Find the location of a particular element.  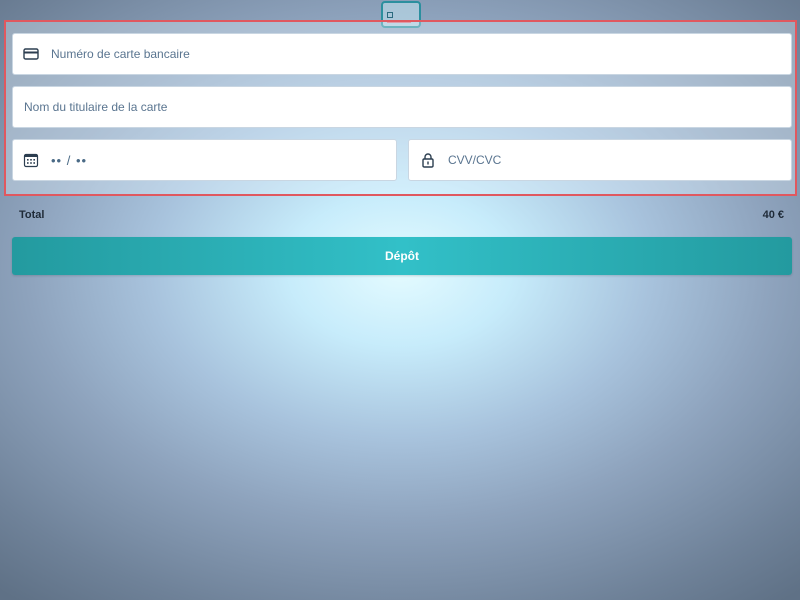

total-label: Total is located at coordinates (32, 215).